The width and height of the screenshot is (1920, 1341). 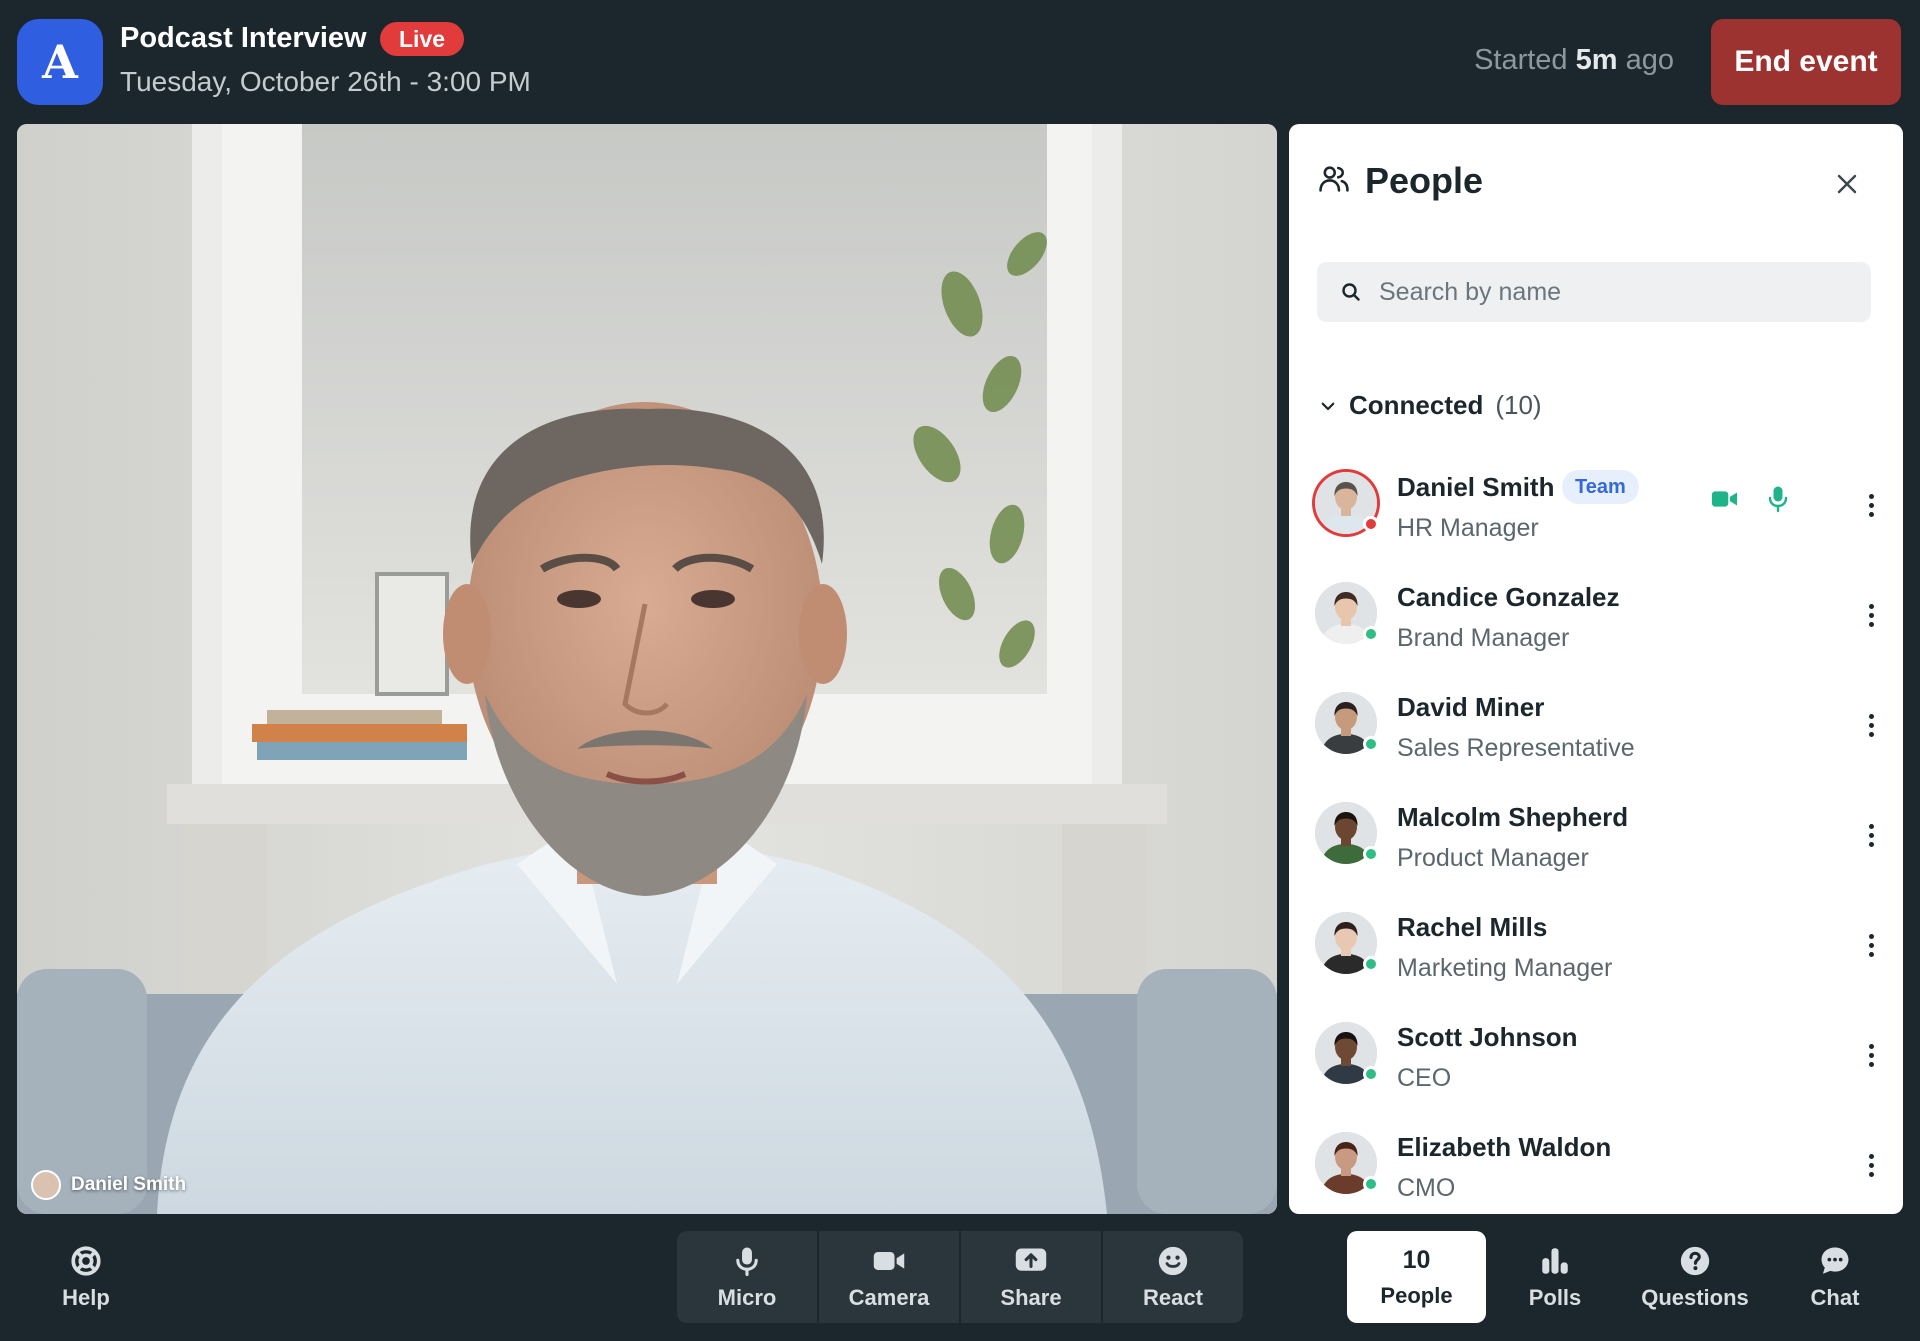 What do you see at coordinates (1596, 60) in the screenshot?
I see `elapsed-value: 5m` at bounding box center [1596, 60].